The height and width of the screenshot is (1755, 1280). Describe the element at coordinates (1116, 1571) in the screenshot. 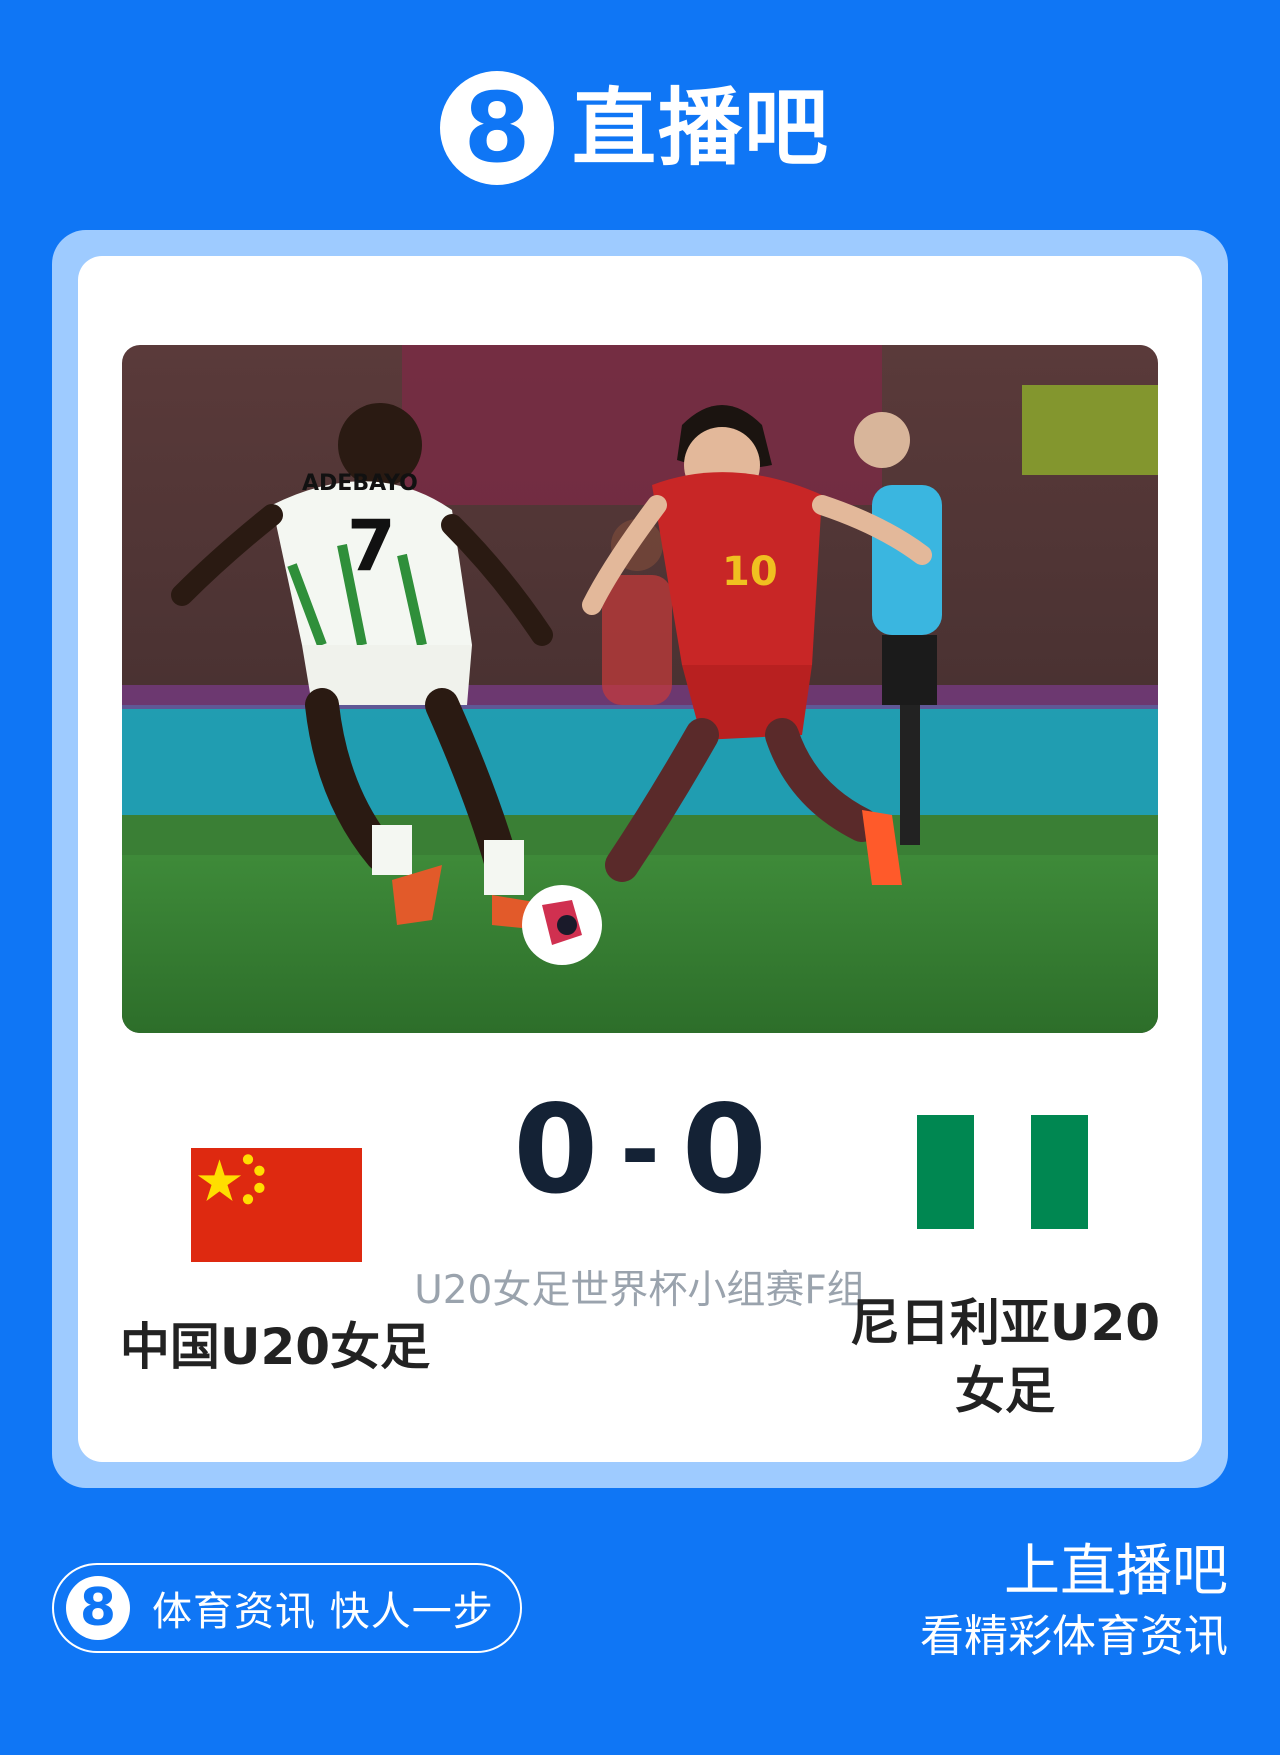

I see `cta-title: 上直播吧` at that location.